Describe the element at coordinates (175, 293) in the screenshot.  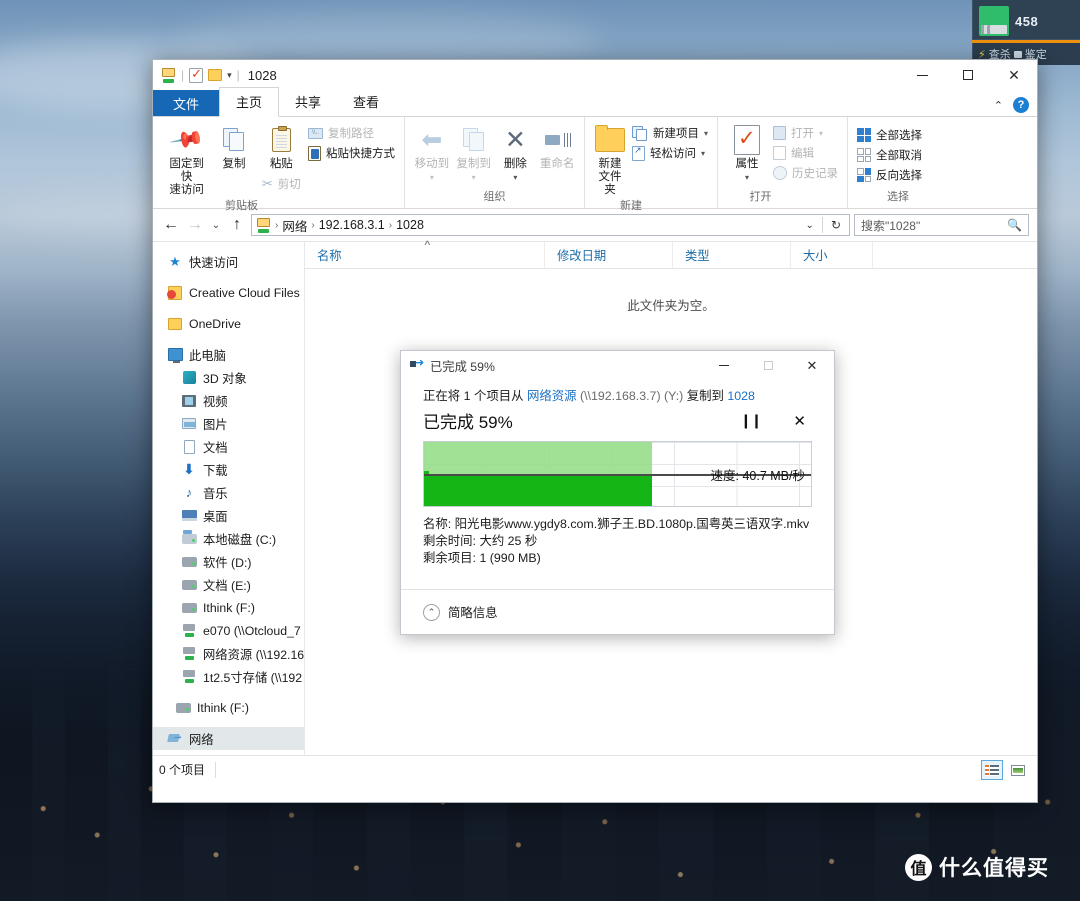
I see `creative-cloud-icon` at that location.